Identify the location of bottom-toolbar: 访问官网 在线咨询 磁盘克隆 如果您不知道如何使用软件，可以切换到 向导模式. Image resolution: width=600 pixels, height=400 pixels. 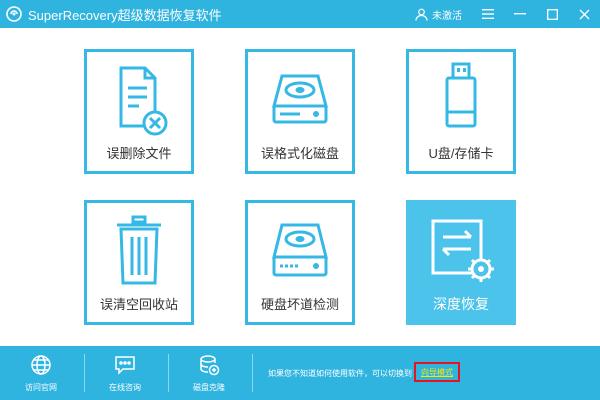
(300, 373).